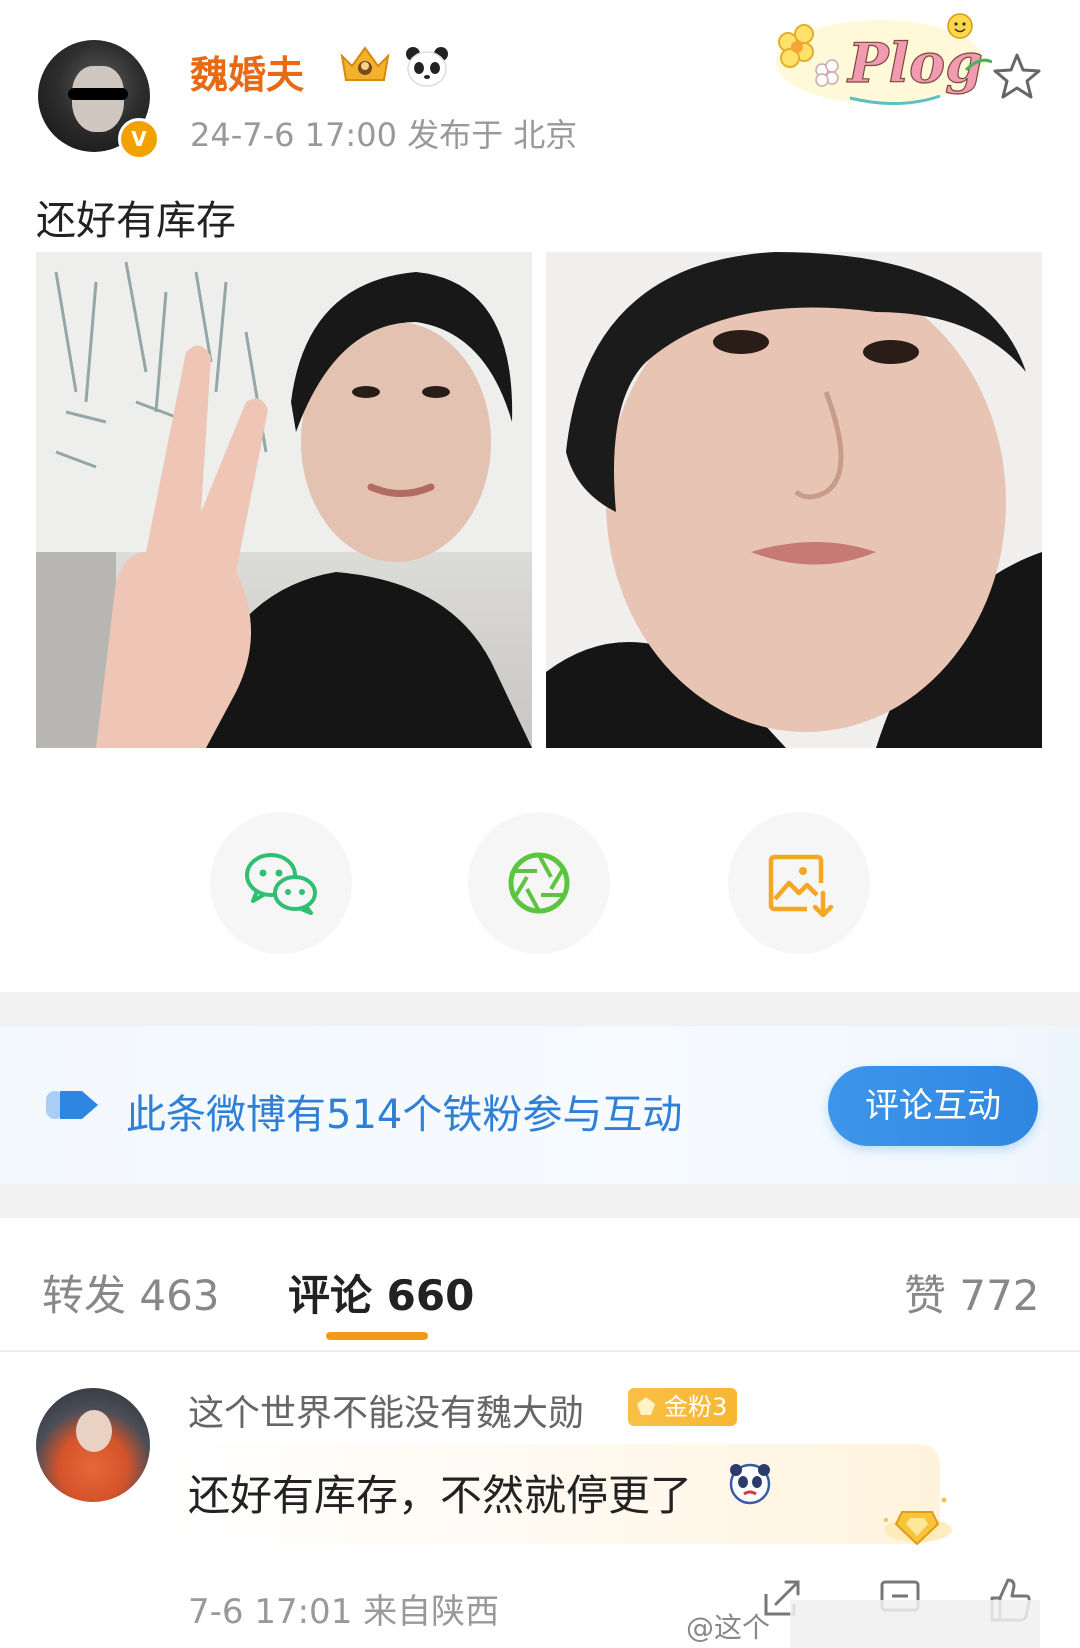 The width and height of the screenshot is (1080, 1648). I want to click on save-image-button, so click(799, 883).